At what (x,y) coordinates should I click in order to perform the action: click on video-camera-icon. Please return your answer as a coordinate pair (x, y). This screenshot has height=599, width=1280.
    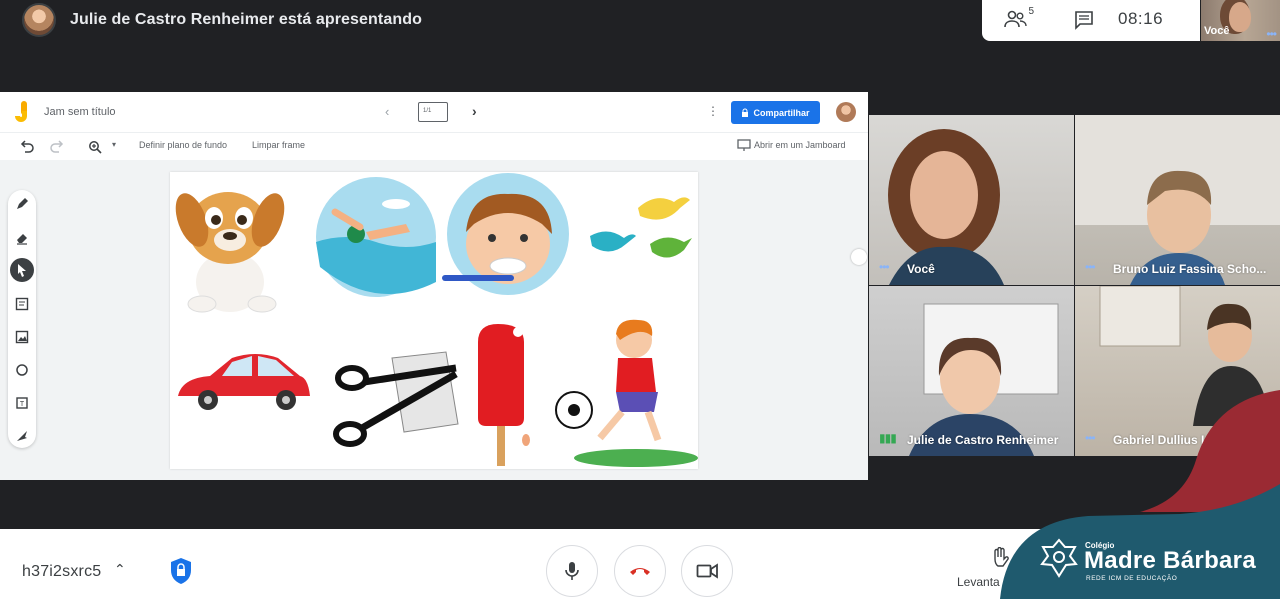
    Looking at the image, I should click on (707, 571).